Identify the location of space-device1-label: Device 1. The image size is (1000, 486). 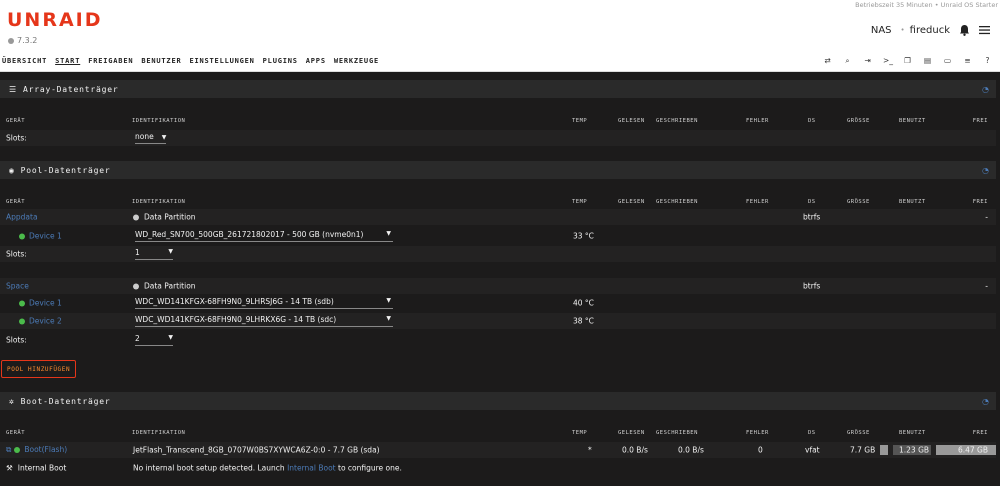
(40, 303).